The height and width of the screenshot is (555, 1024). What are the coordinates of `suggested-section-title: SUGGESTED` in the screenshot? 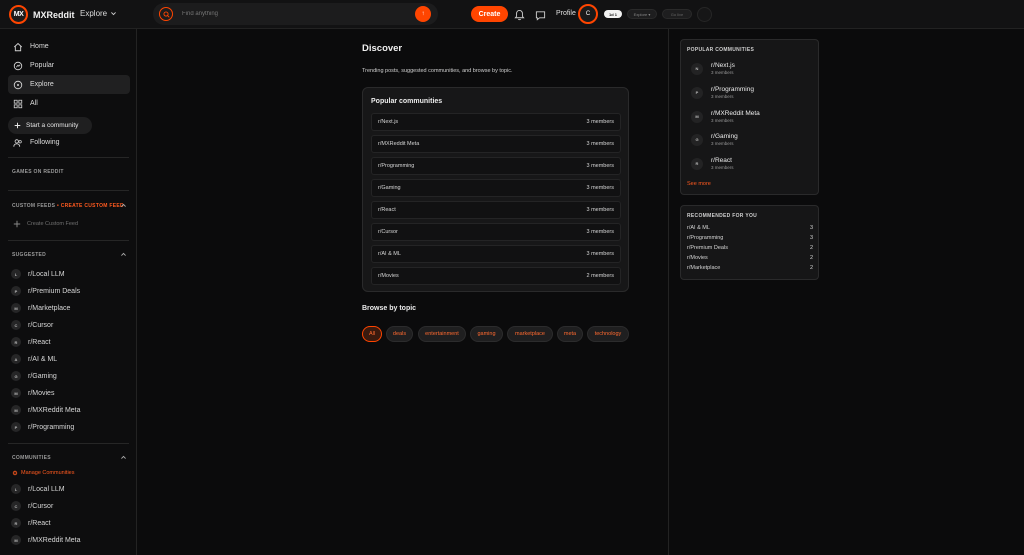 It's located at (29, 255).